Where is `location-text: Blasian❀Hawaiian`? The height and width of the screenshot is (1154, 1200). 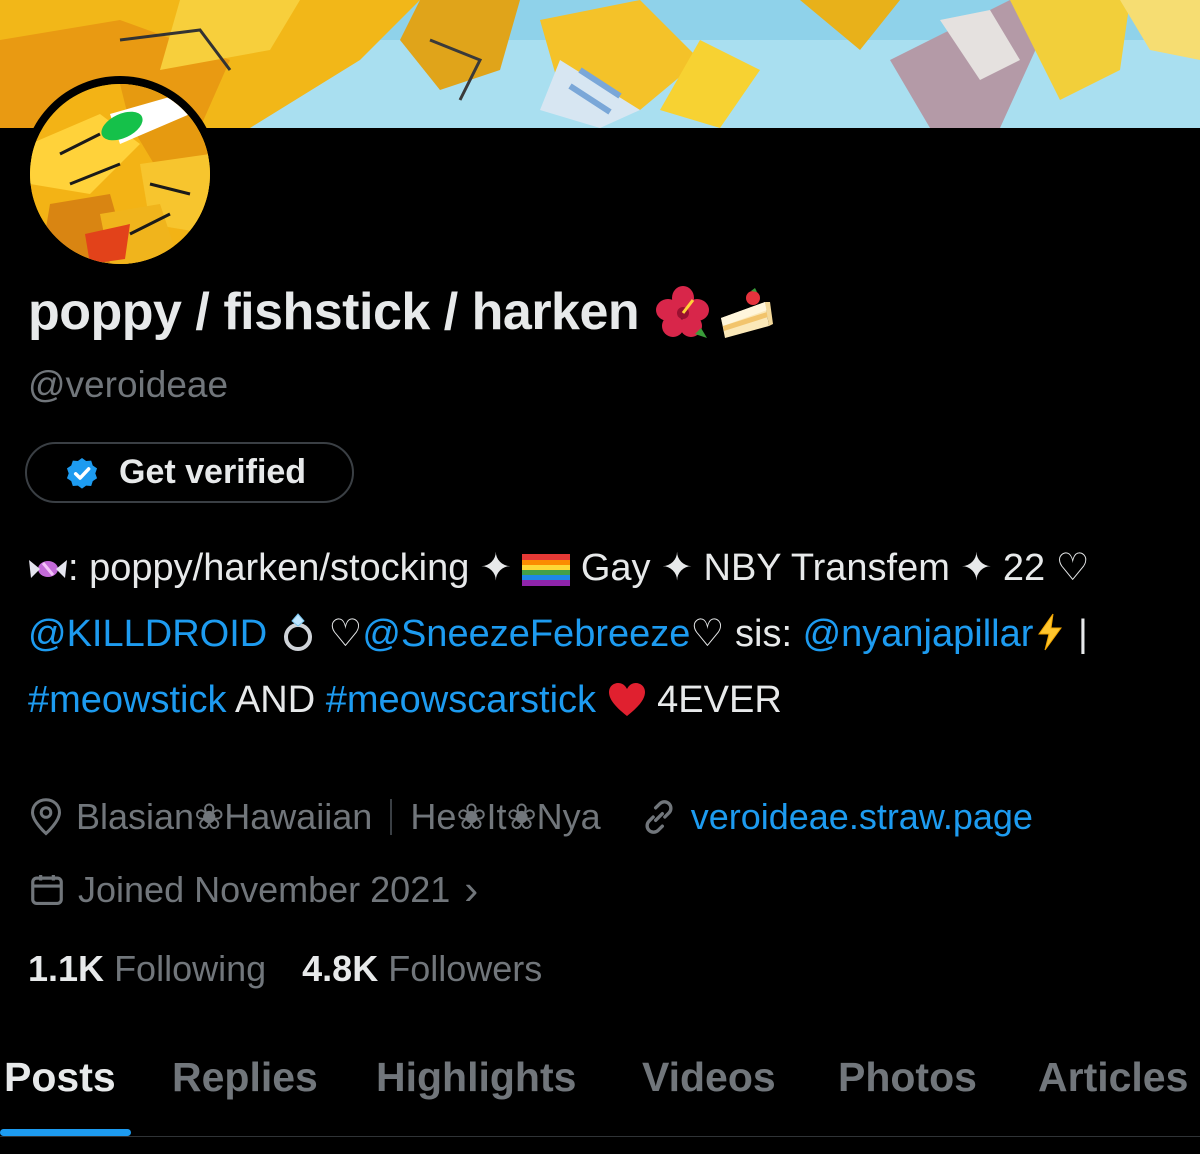 location-text: Blasian❀Hawaiian is located at coordinates (224, 816).